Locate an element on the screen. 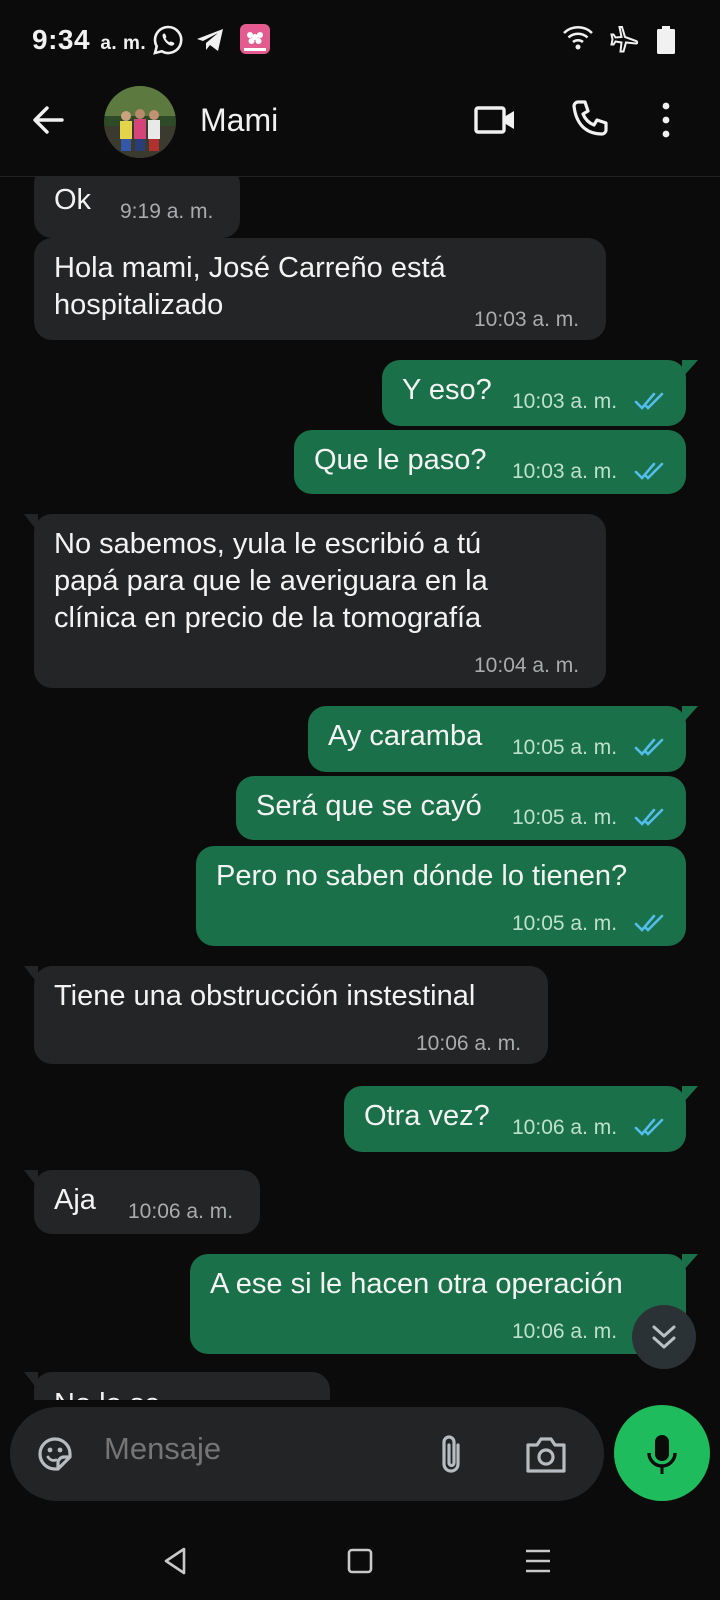 This screenshot has height=1600, width=720. message-text: Será que se cayó is located at coordinates (369, 806).